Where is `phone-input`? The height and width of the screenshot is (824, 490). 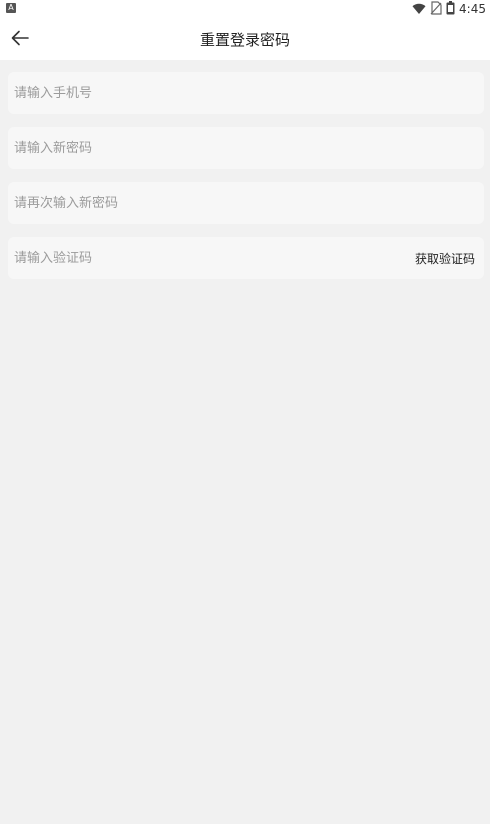 phone-input is located at coordinates (246, 93).